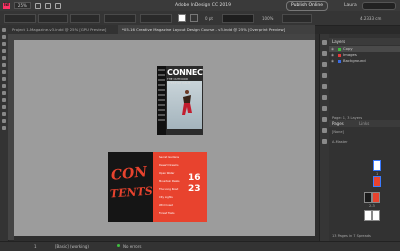 The image size is (400, 251). I want to click on gradient-tool-icon, so click(4, 100).